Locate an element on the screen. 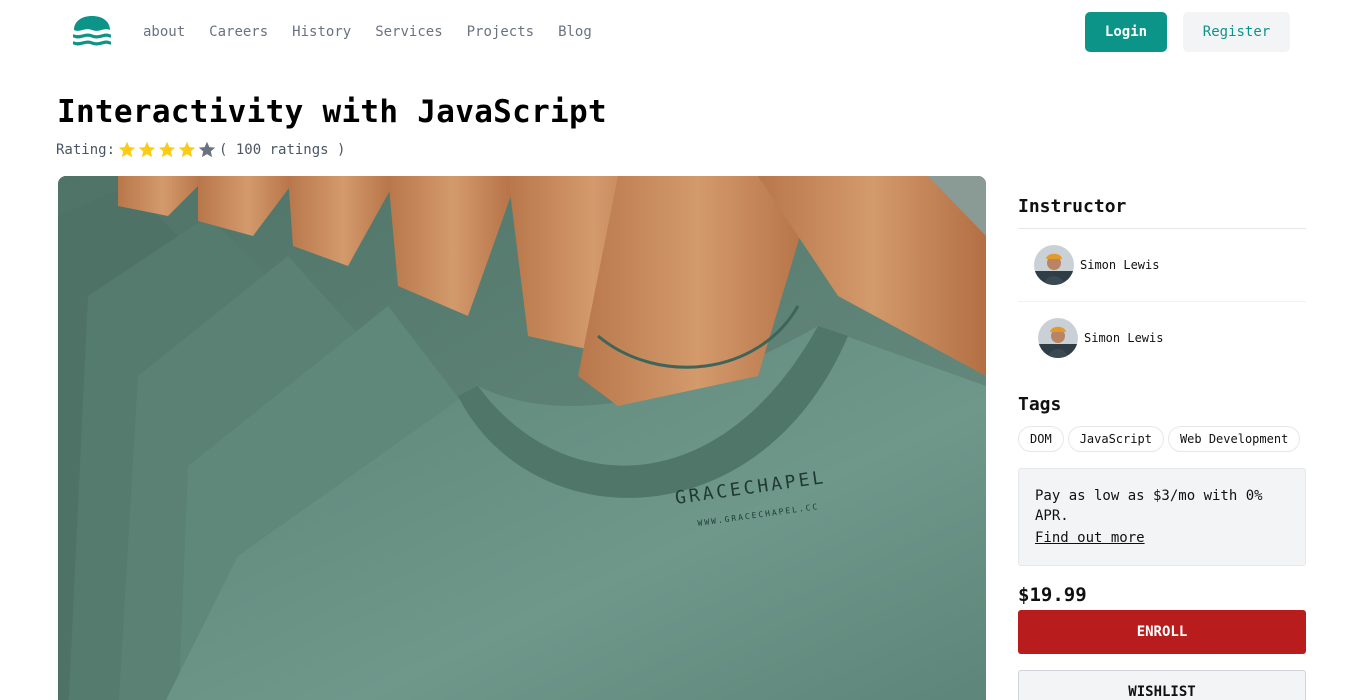 The width and height of the screenshot is (1348, 700). enroll-button: ENROLL is located at coordinates (1162, 632).